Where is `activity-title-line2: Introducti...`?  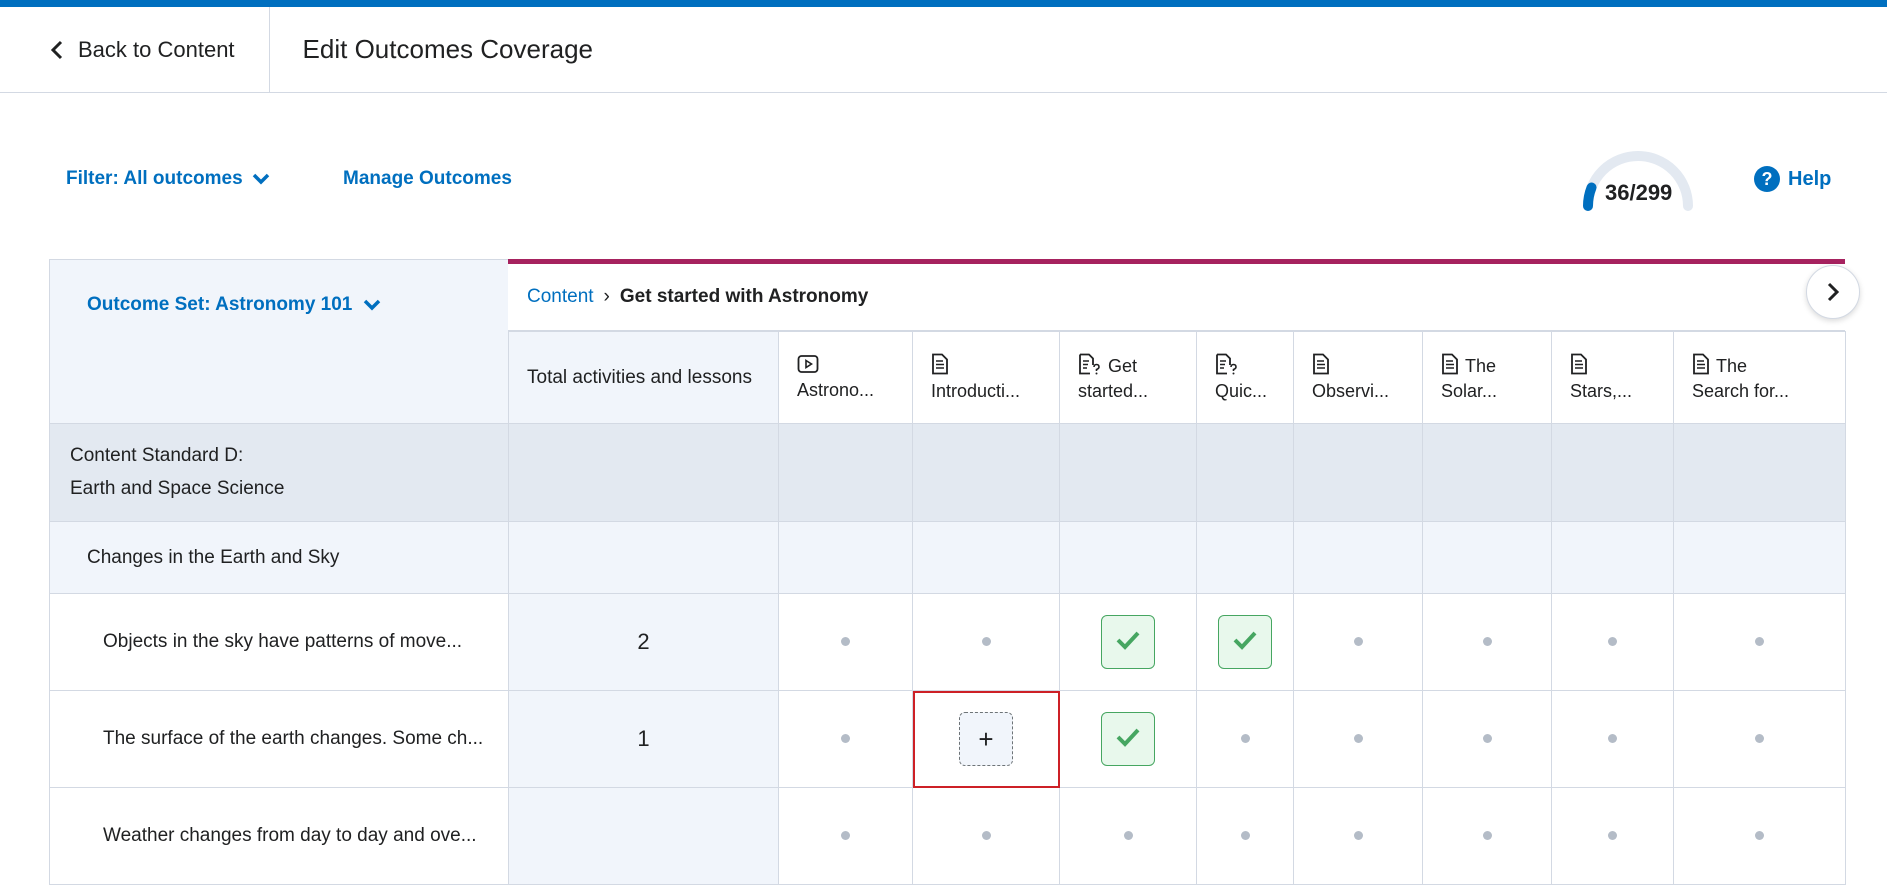
activity-title-line2: Introducti... is located at coordinates (976, 391).